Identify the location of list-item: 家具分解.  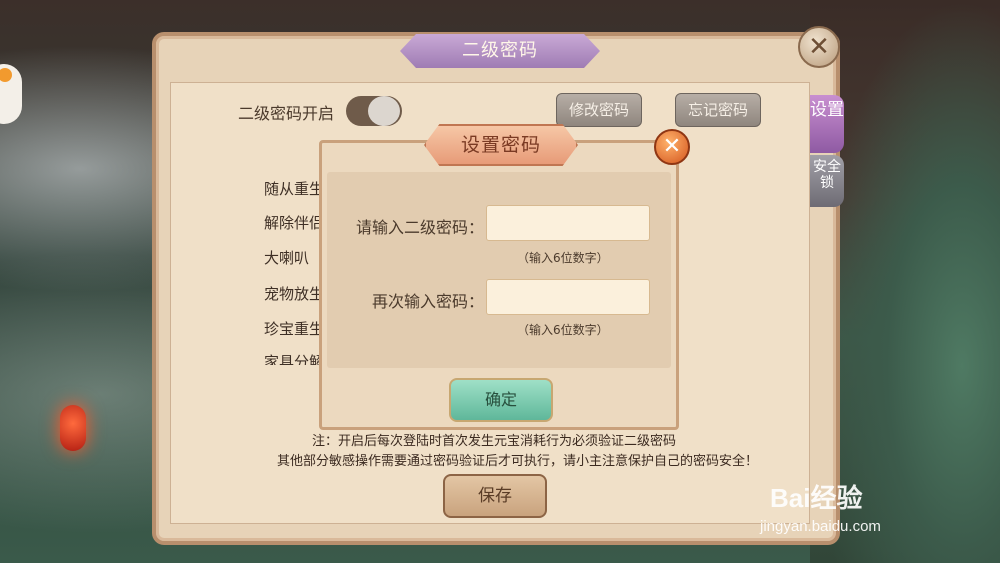
(294, 359).